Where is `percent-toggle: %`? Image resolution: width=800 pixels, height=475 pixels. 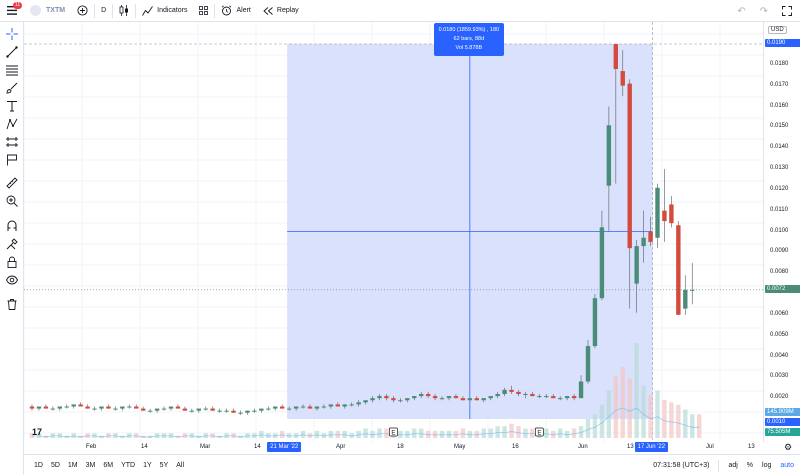 percent-toggle: % is located at coordinates (750, 465).